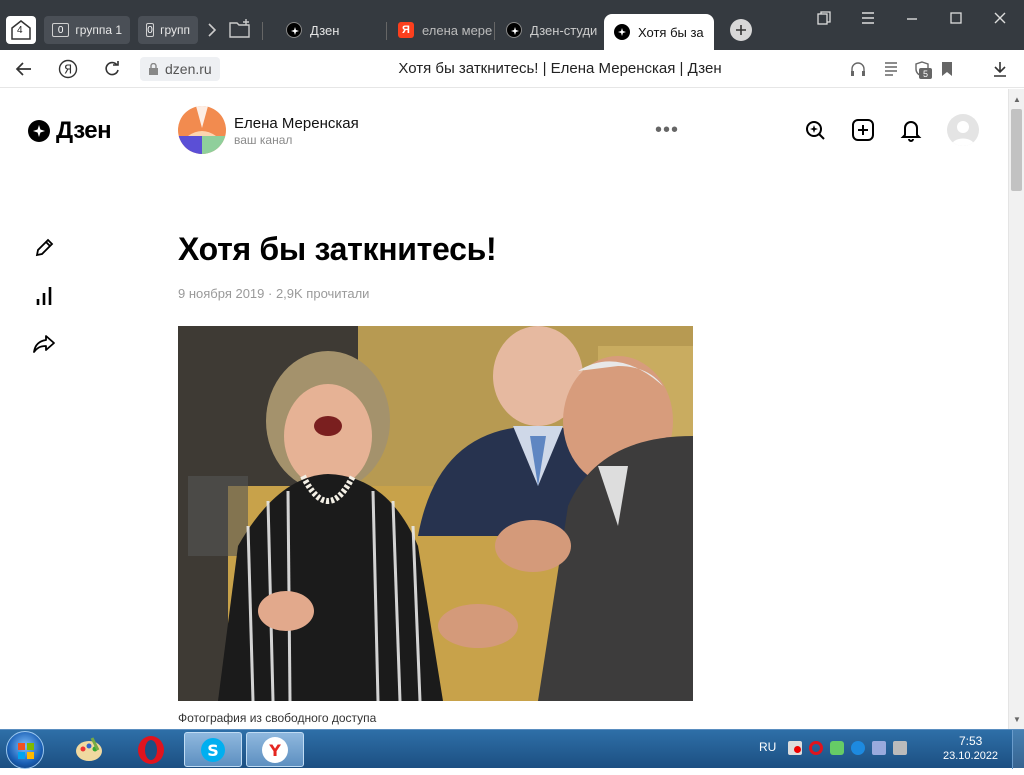  What do you see at coordinates (1000, 69) in the screenshot?
I see `download-icon` at bounding box center [1000, 69].